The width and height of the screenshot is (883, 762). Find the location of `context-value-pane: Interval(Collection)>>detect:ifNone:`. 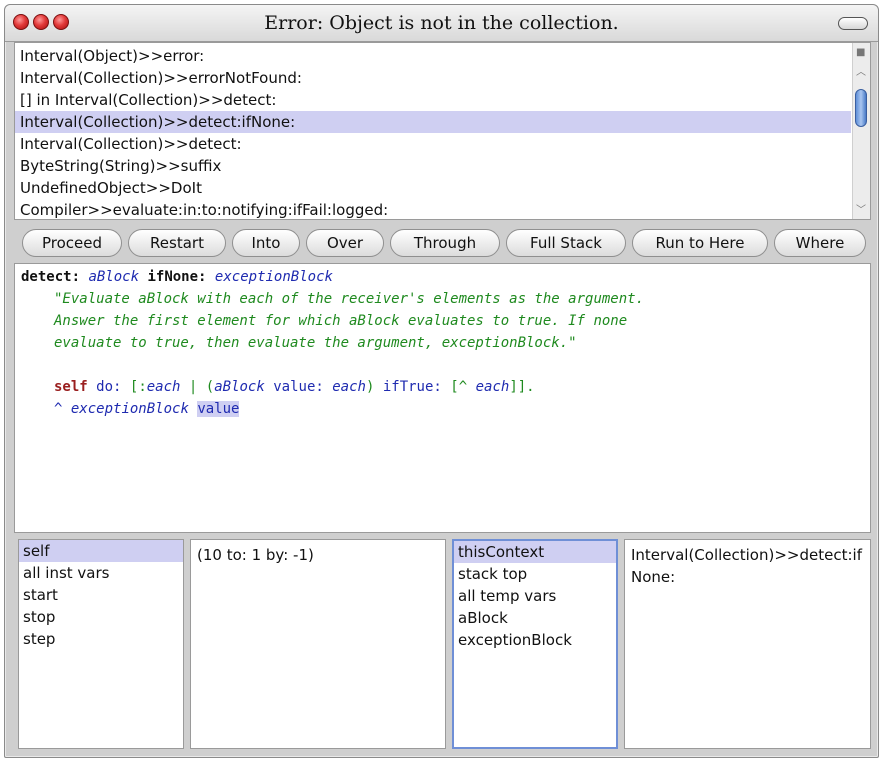

context-value-pane: Interval(Collection)>>detect:ifNone: is located at coordinates (747, 644).